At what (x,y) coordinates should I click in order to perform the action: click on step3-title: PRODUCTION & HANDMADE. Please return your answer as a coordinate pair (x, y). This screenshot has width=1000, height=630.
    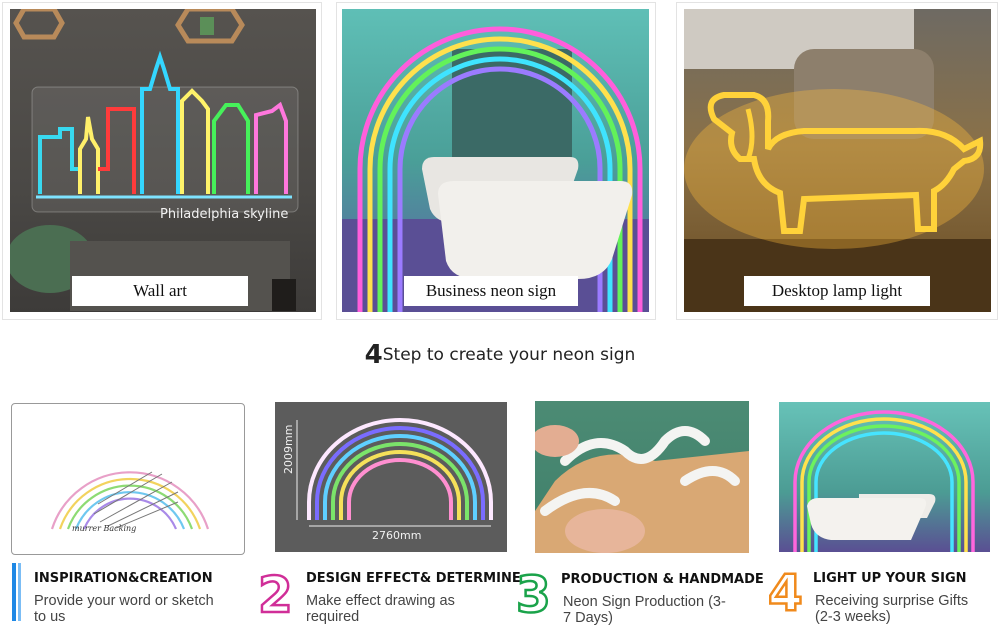
    Looking at the image, I should click on (662, 579).